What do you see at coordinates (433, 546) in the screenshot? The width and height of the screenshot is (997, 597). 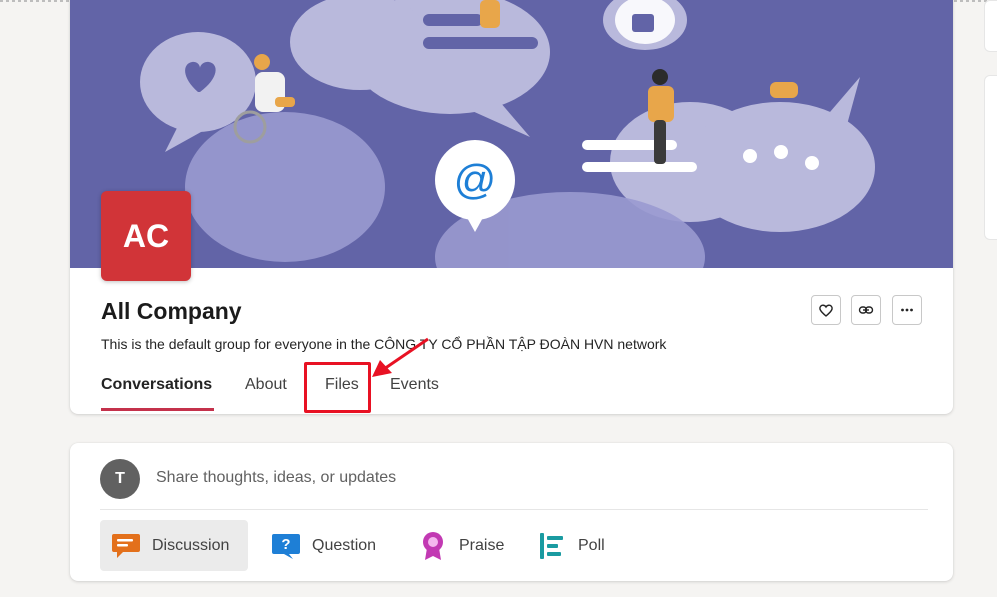 I see `praise-icon` at bounding box center [433, 546].